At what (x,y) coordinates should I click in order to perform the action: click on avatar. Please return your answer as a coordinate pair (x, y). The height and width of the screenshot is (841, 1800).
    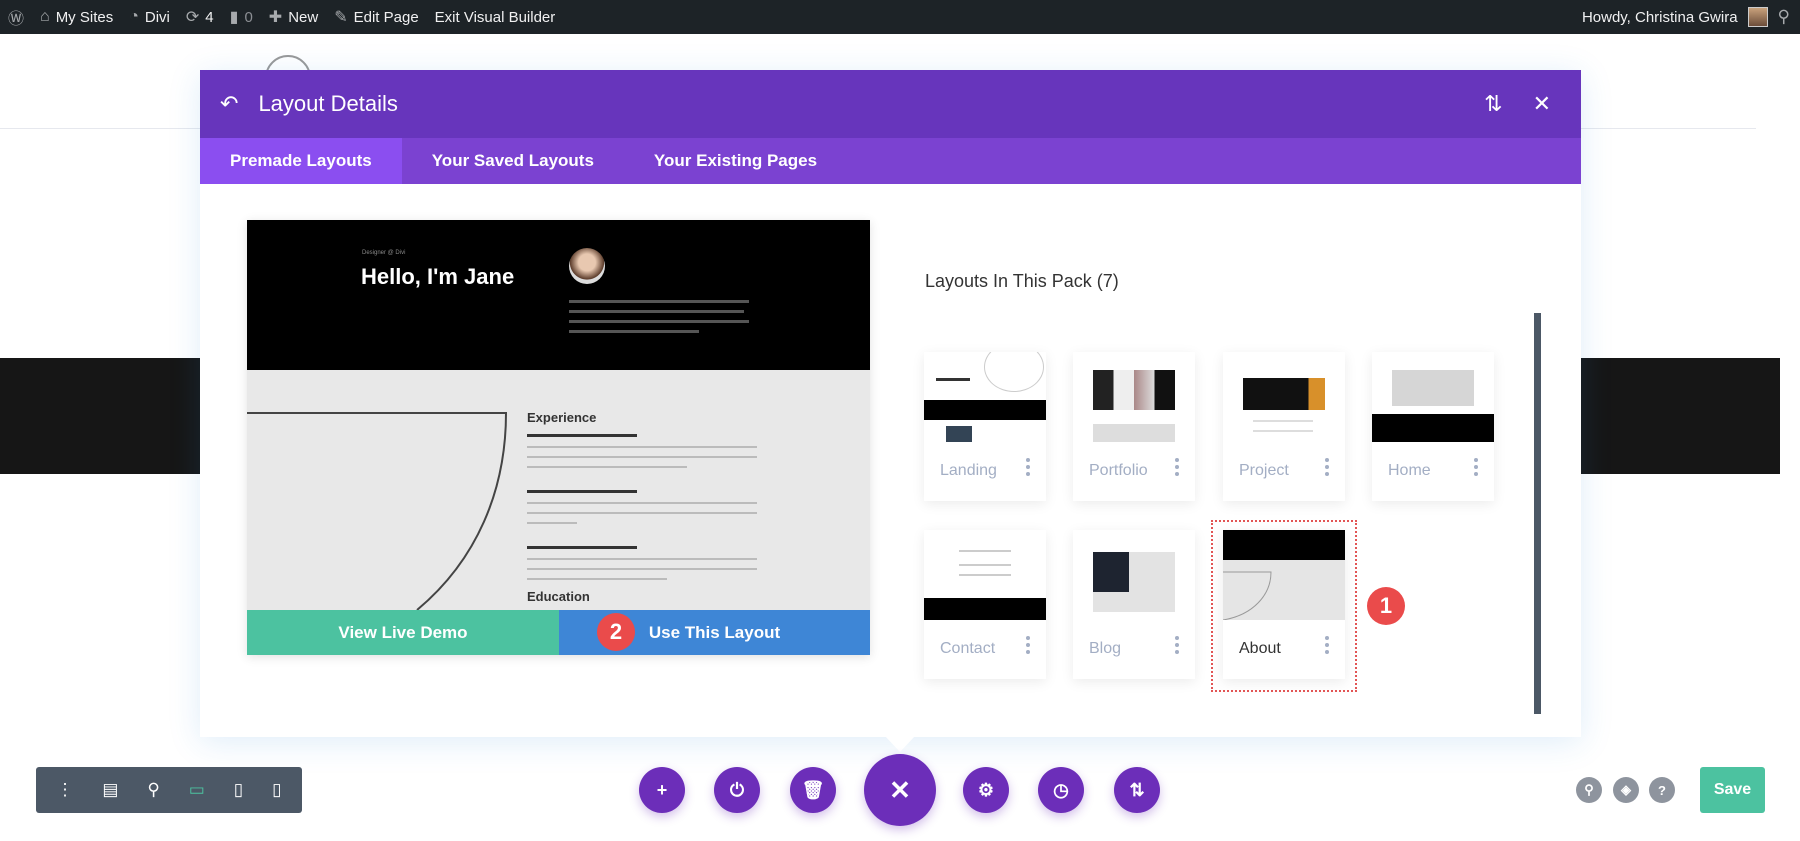
    Looking at the image, I should click on (1757, 17).